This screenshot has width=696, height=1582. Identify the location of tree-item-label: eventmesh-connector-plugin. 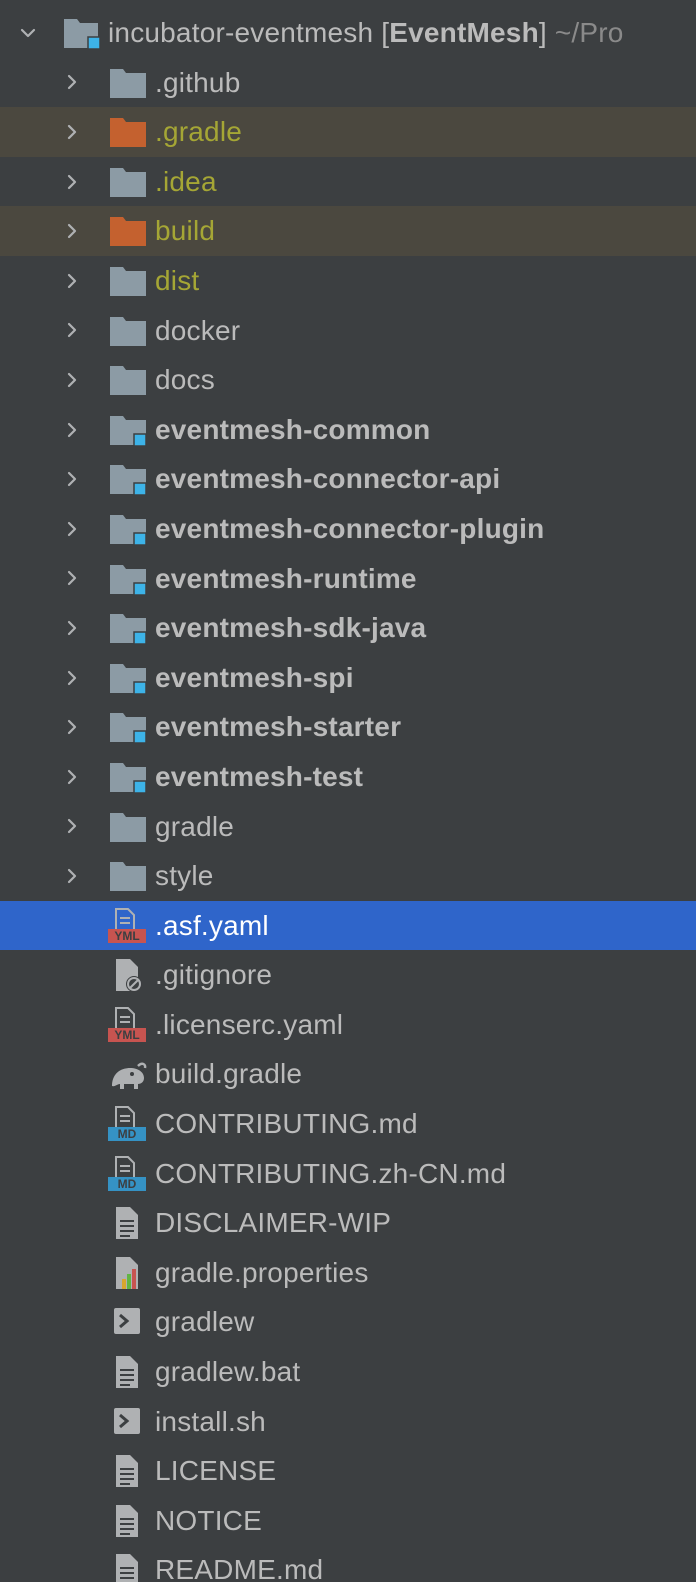
(350, 528).